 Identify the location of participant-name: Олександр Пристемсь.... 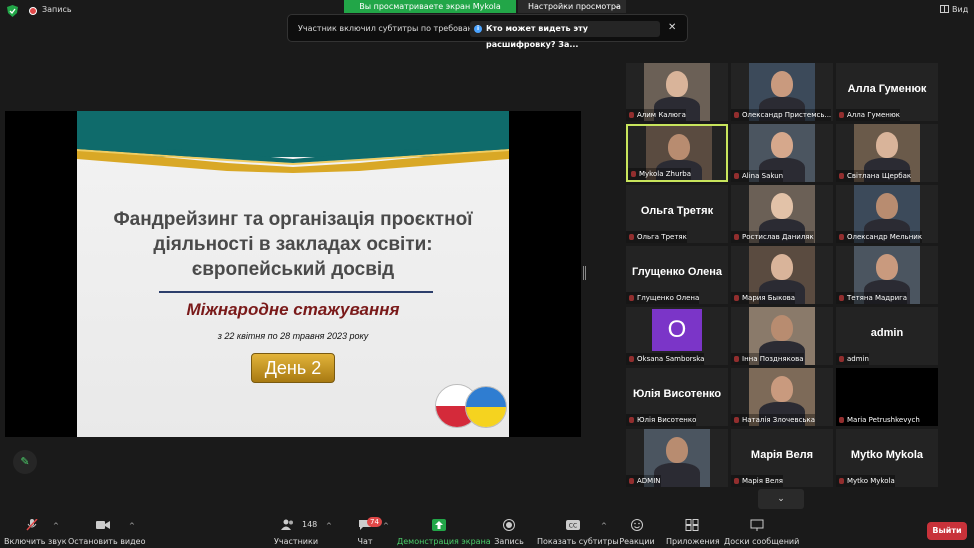
(781, 115).